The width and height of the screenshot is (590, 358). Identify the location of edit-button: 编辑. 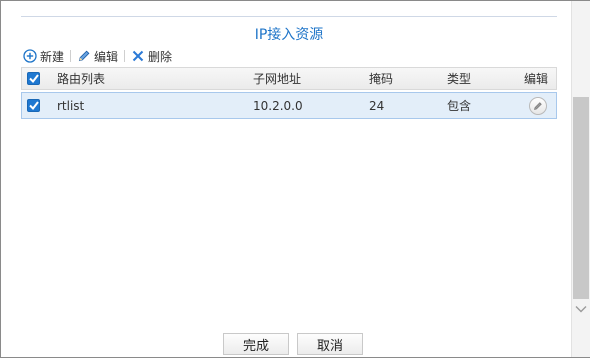
(97, 56).